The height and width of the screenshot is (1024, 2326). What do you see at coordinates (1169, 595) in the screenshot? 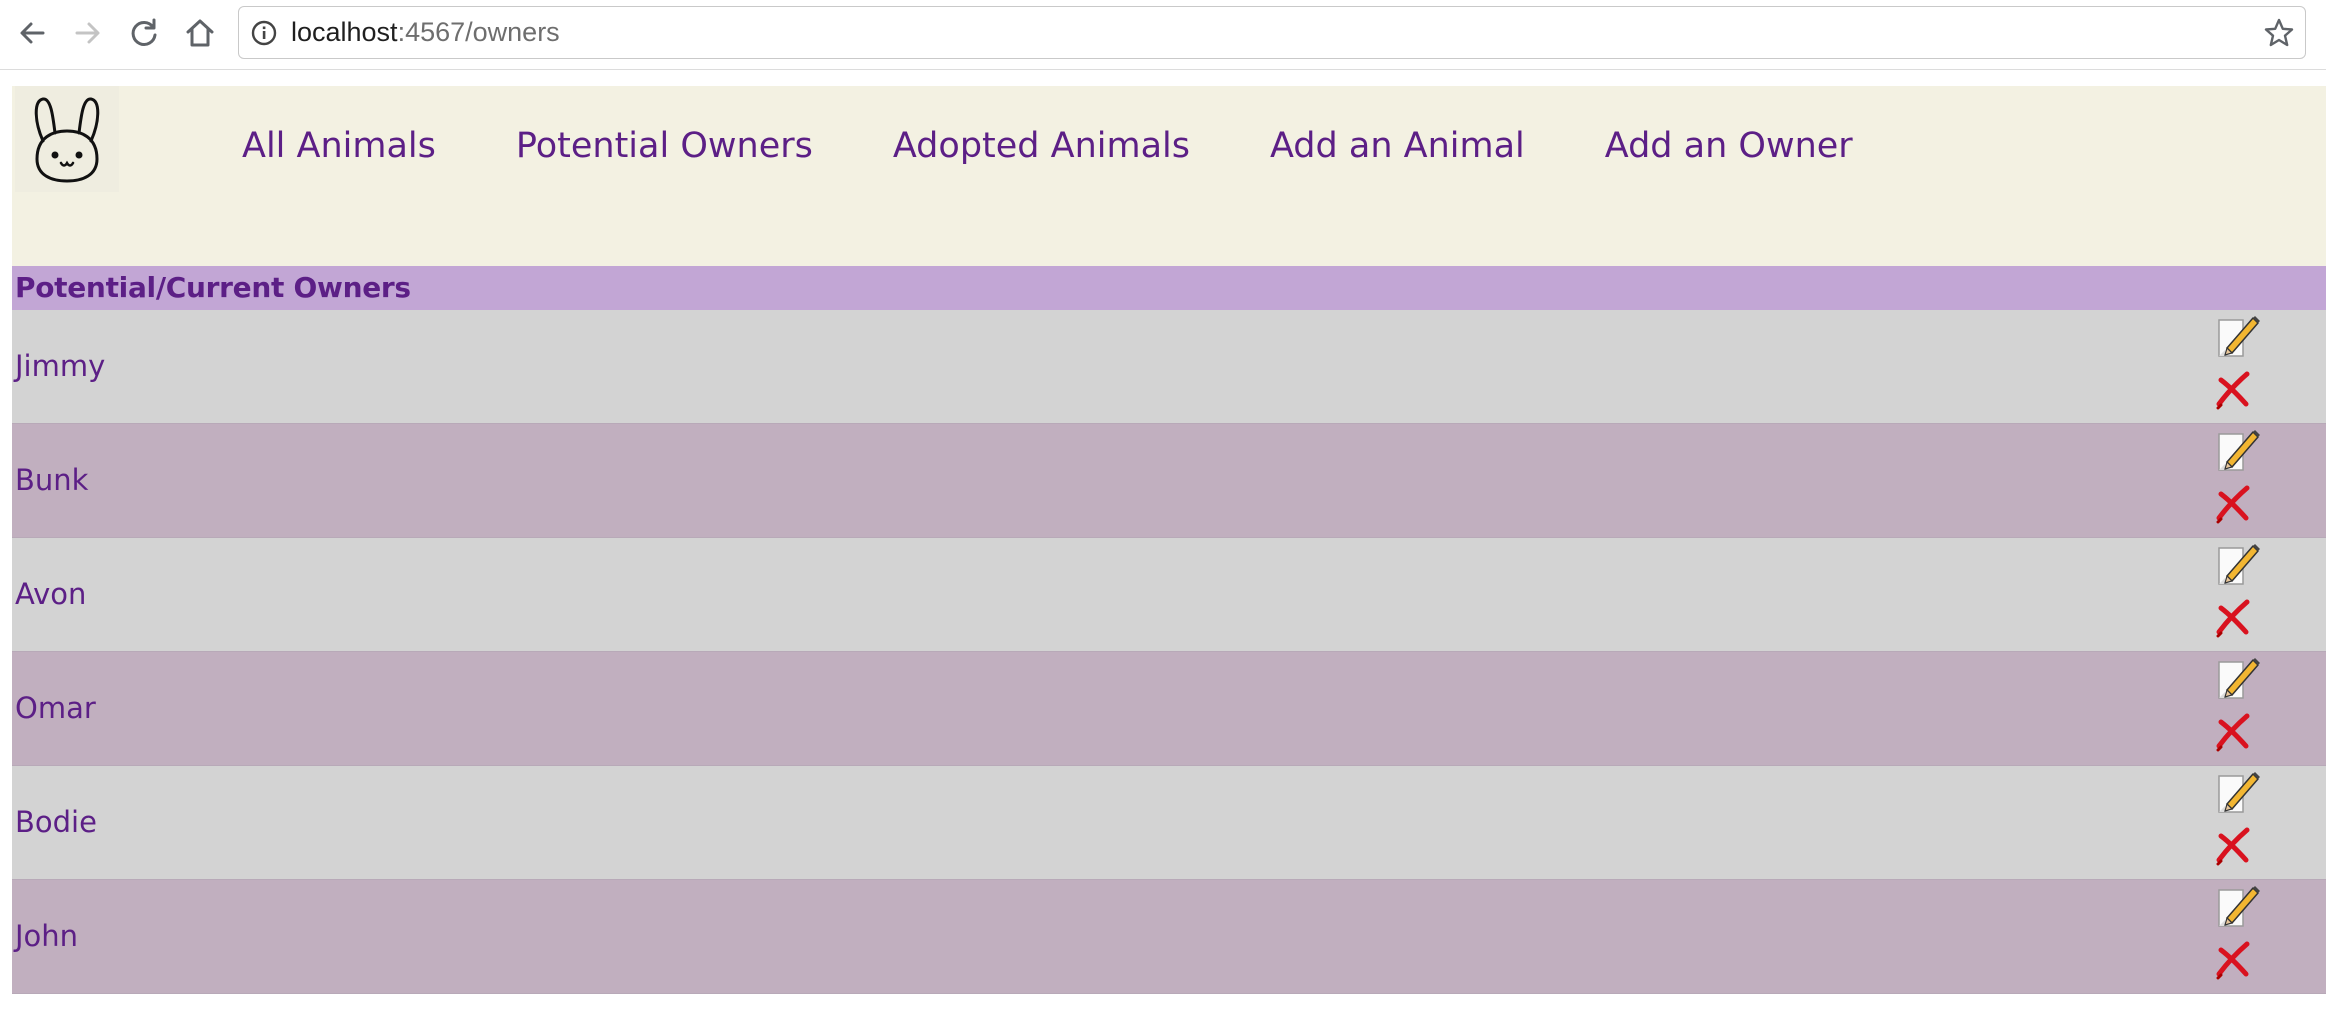
I see `owner-row: Avon` at bounding box center [1169, 595].